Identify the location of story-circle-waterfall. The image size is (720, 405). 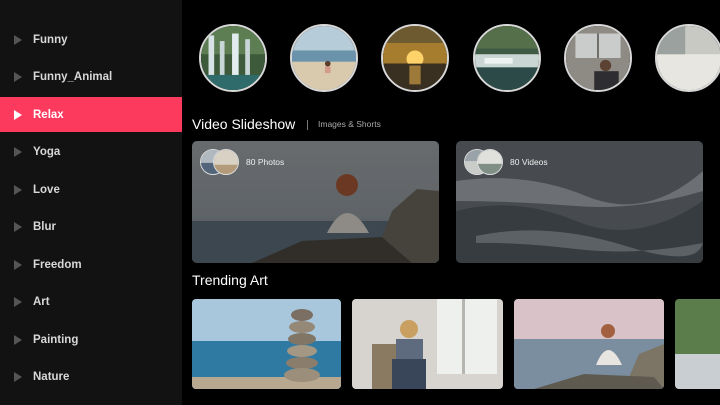
(233, 58).